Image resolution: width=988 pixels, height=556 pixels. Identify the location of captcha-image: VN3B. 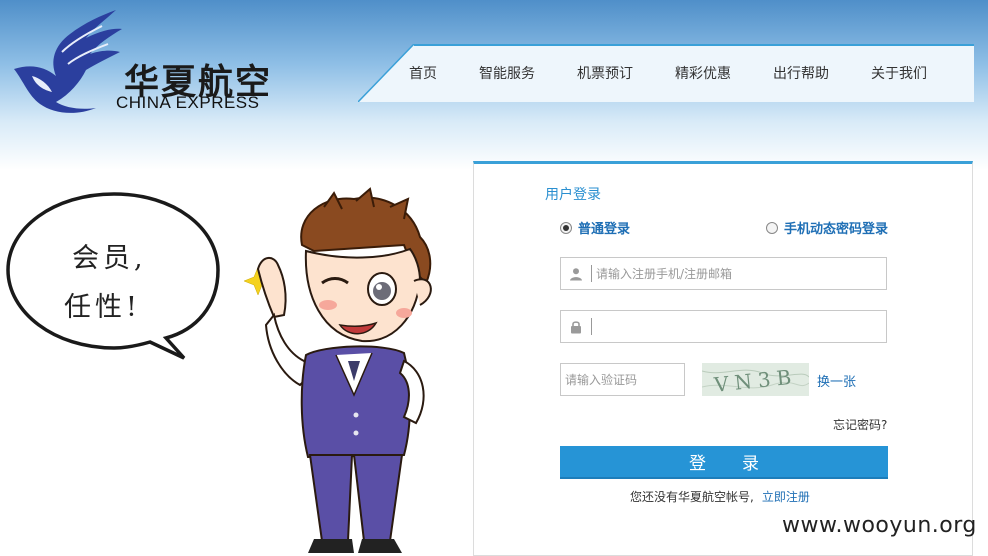
(755, 379).